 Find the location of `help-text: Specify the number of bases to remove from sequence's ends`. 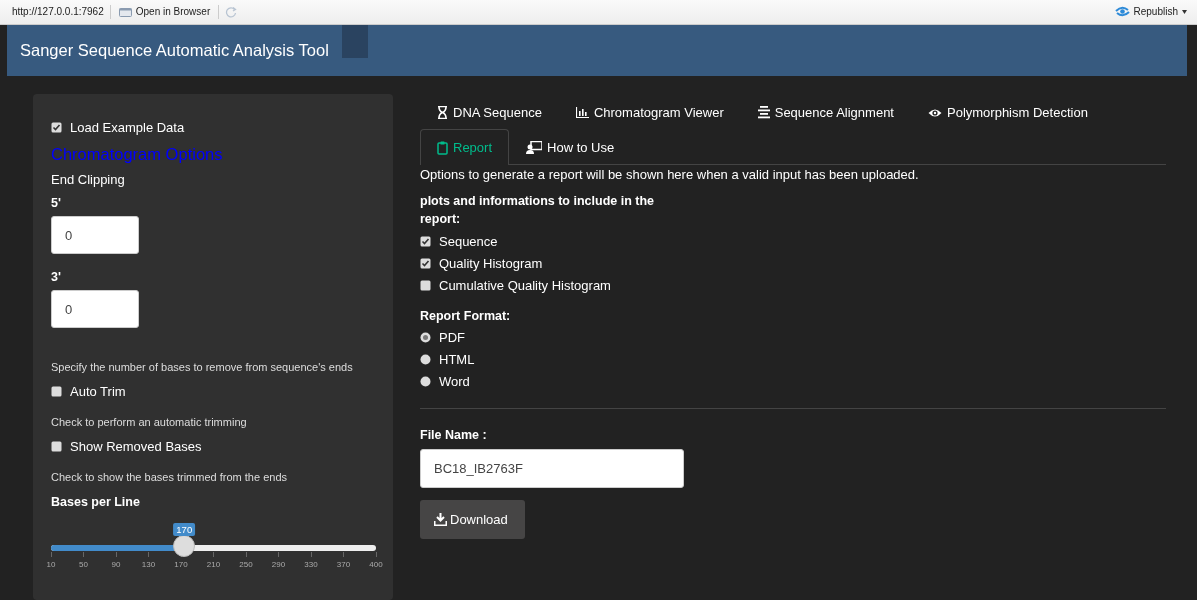

help-text: Specify the number of bases to remove from sequence's ends is located at coordinates (202, 367).